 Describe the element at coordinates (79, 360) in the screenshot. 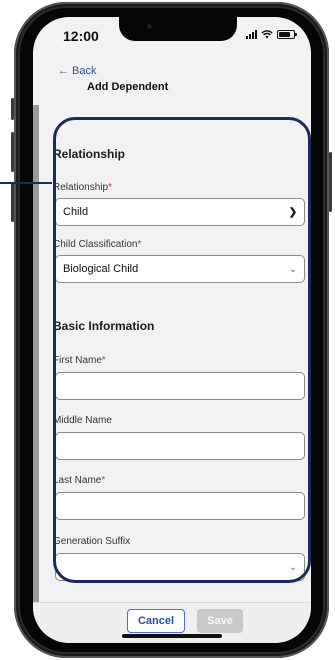

I see `first-name-label: First Name*` at that location.